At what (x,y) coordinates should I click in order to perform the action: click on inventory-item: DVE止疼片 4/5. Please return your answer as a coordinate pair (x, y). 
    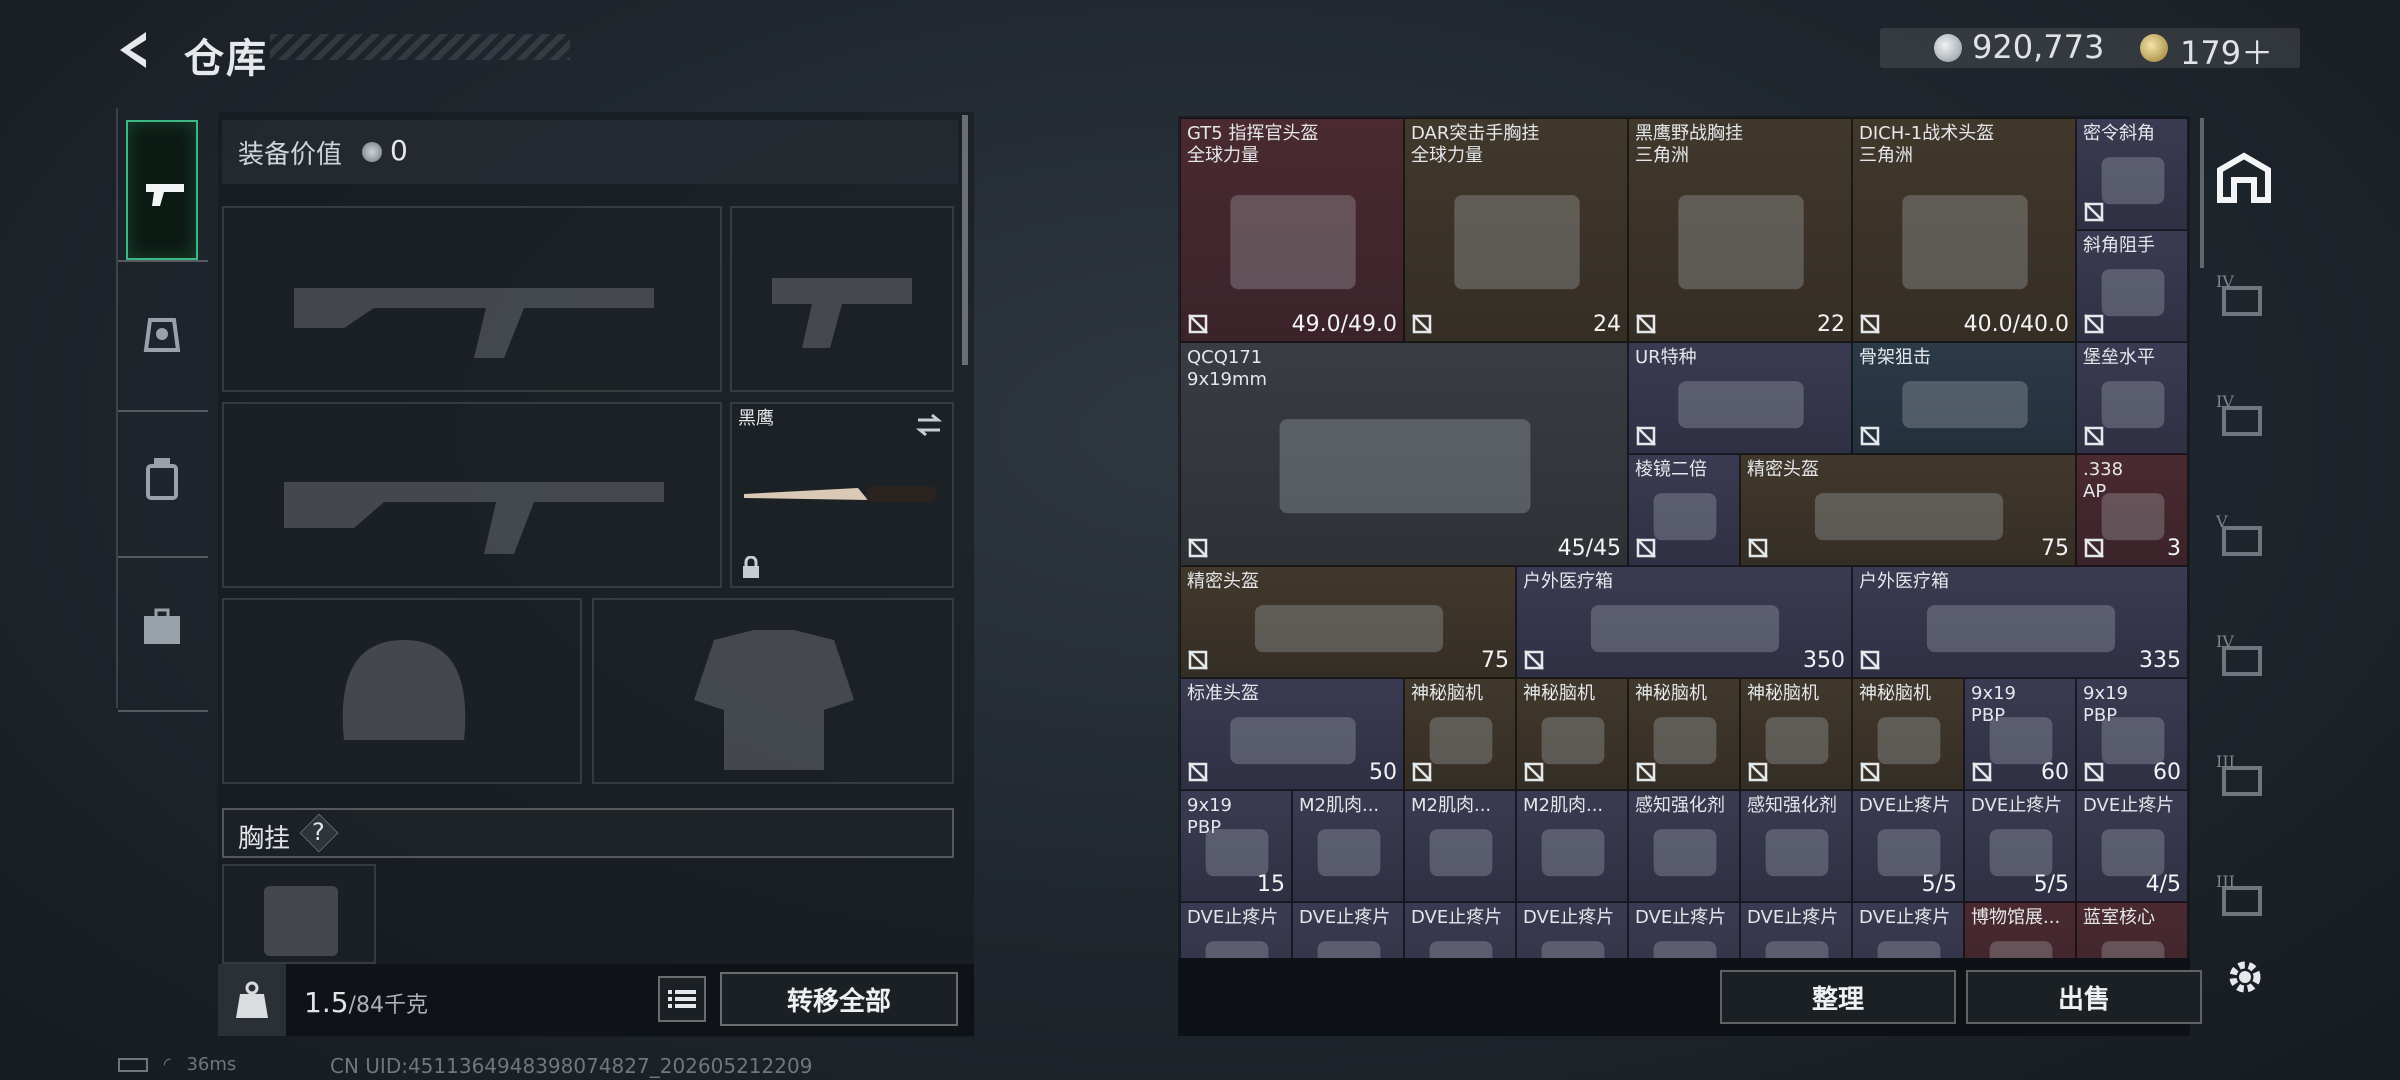
    Looking at the image, I should click on (2132, 846).